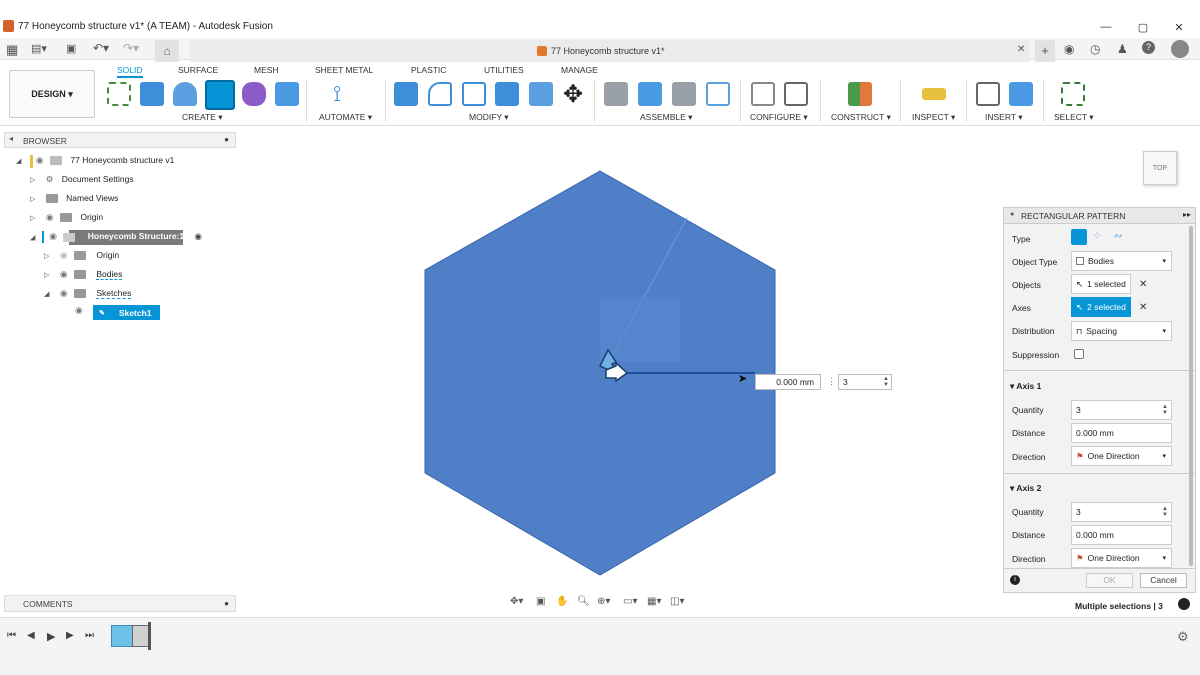 The image size is (1200, 675). I want to click on objects-label: Objects, so click(1026, 285).